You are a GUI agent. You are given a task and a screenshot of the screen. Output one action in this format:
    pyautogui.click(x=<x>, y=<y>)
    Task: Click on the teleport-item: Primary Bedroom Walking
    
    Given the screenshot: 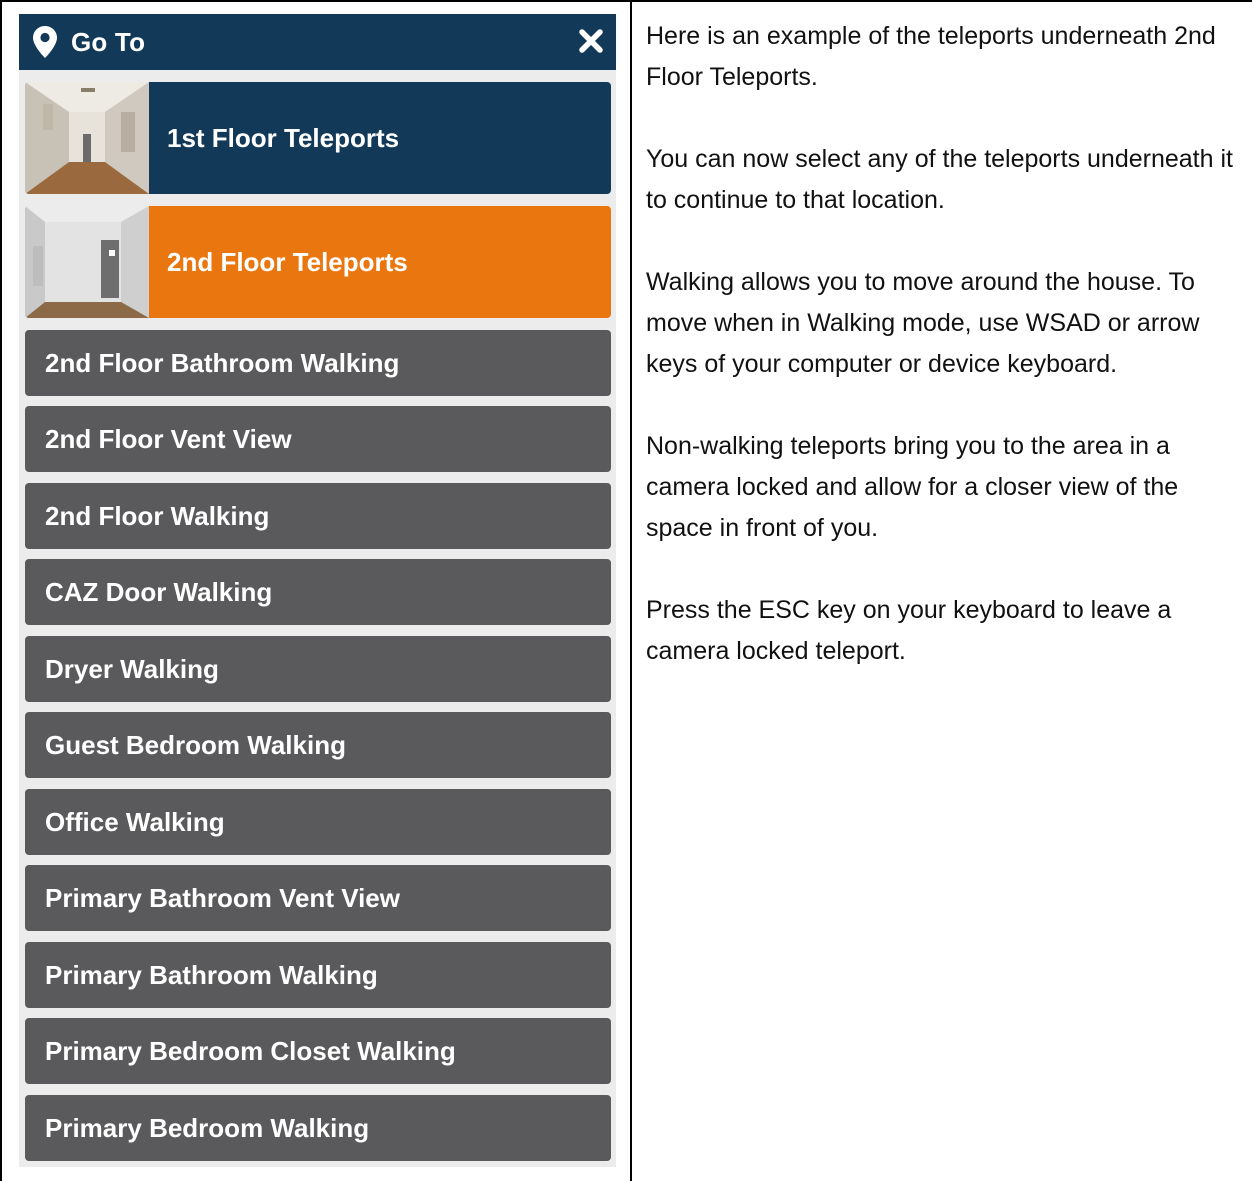 What is the action you would take?
    pyautogui.click(x=318, y=1128)
    